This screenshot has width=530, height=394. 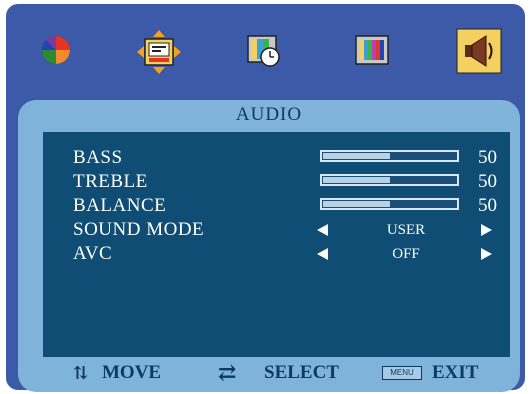 I want to click on balance-label: BALANCE, so click(x=120, y=205).